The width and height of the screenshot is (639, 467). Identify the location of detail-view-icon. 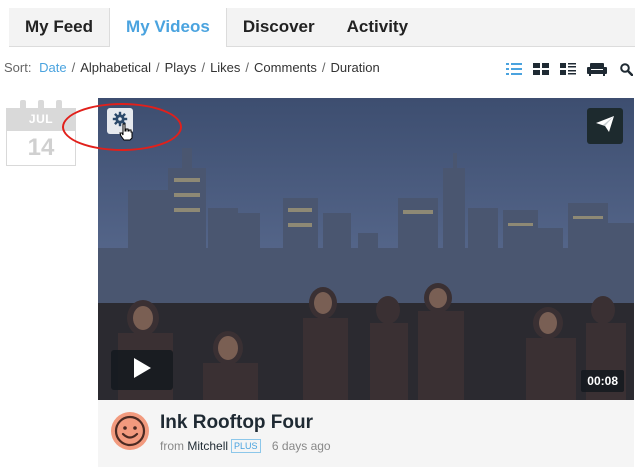
(568, 69).